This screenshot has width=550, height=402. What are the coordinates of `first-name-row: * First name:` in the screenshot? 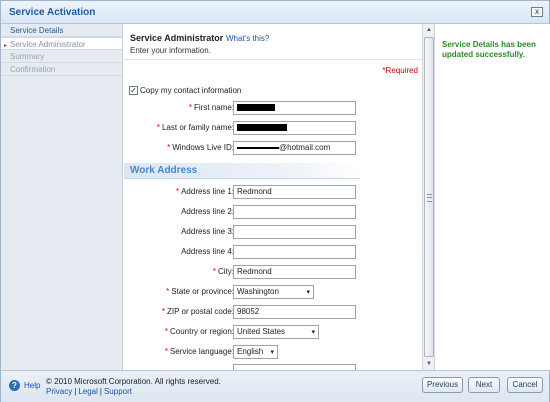 It's located at (273, 108).